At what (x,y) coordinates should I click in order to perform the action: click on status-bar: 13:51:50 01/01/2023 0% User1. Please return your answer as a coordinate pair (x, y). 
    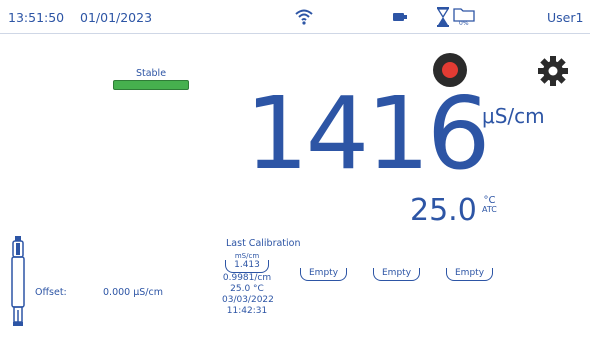
    Looking at the image, I should click on (295, 17).